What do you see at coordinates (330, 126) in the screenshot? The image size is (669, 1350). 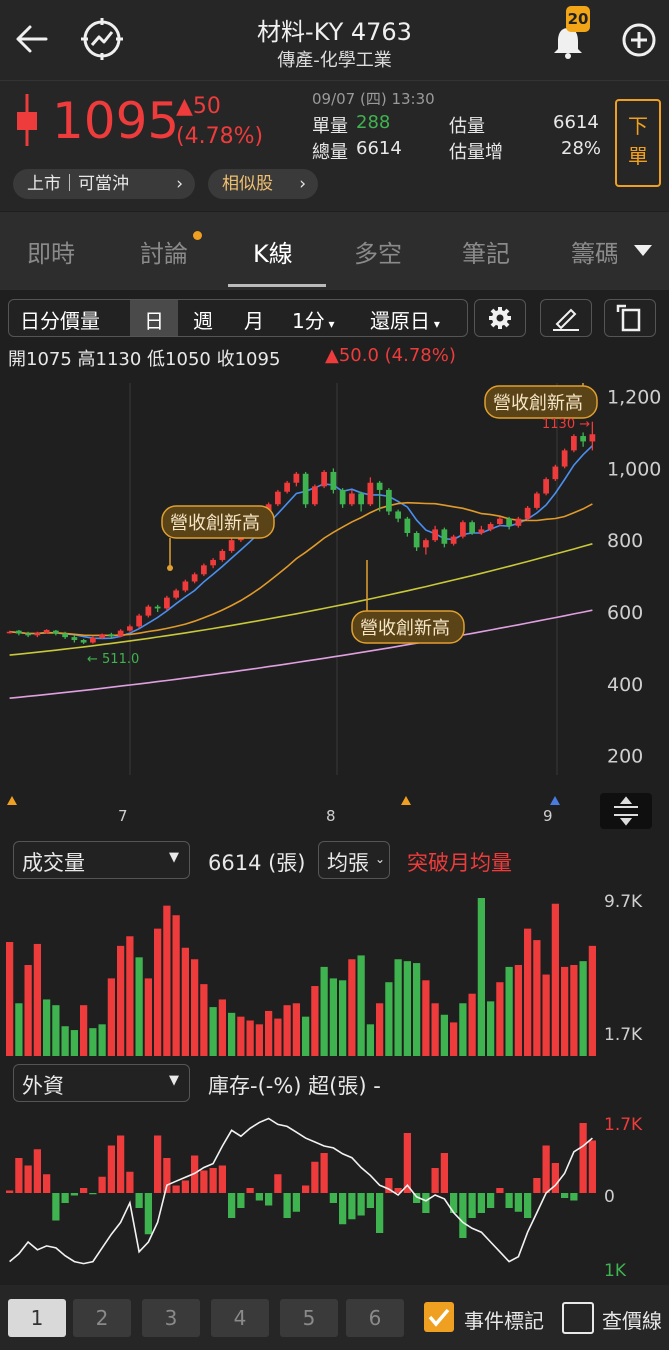 I see `single-volume-label: 單量` at bounding box center [330, 126].